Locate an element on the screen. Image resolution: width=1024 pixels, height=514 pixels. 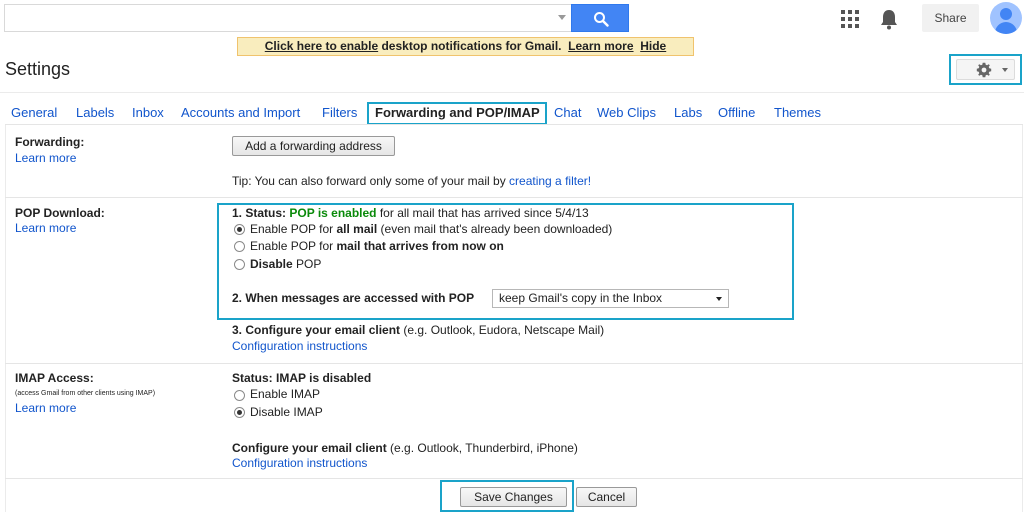
share-button: Share is located at coordinates (950, 18).